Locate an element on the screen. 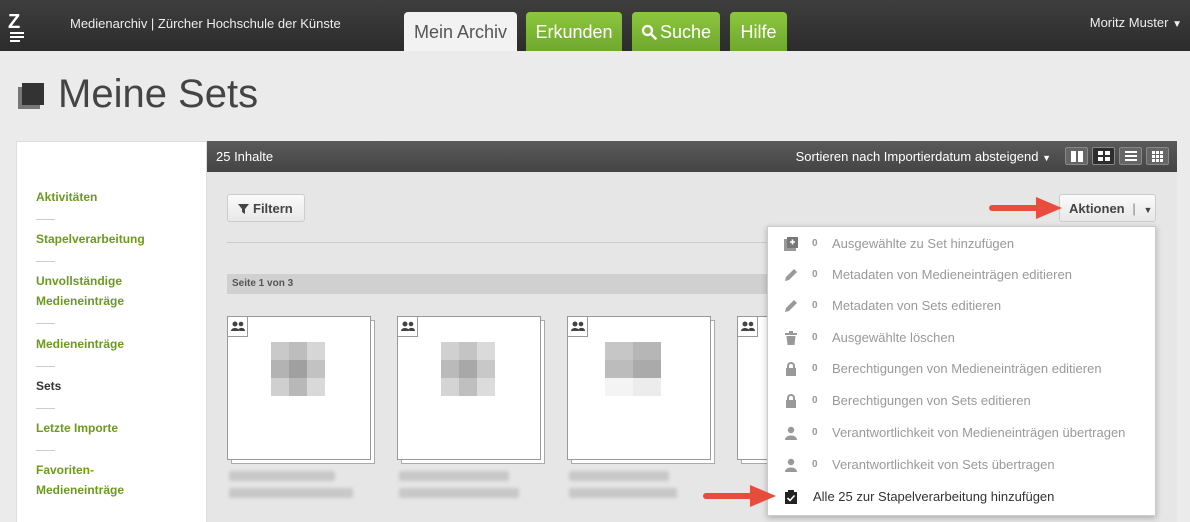 This screenshot has height=522, width=1190. list-icon is located at coordinates (1131, 156).